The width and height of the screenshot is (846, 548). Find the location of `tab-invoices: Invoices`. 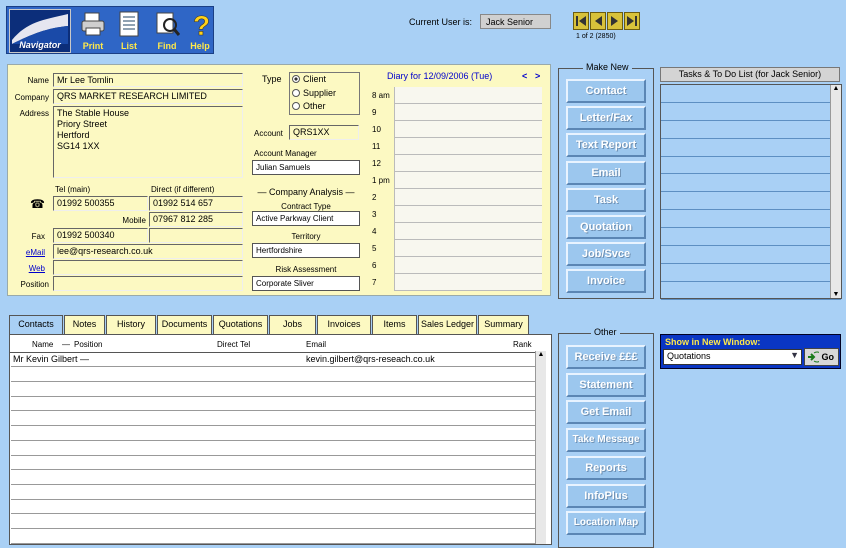

tab-invoices: Invoices is located at coordinates (344, 324).